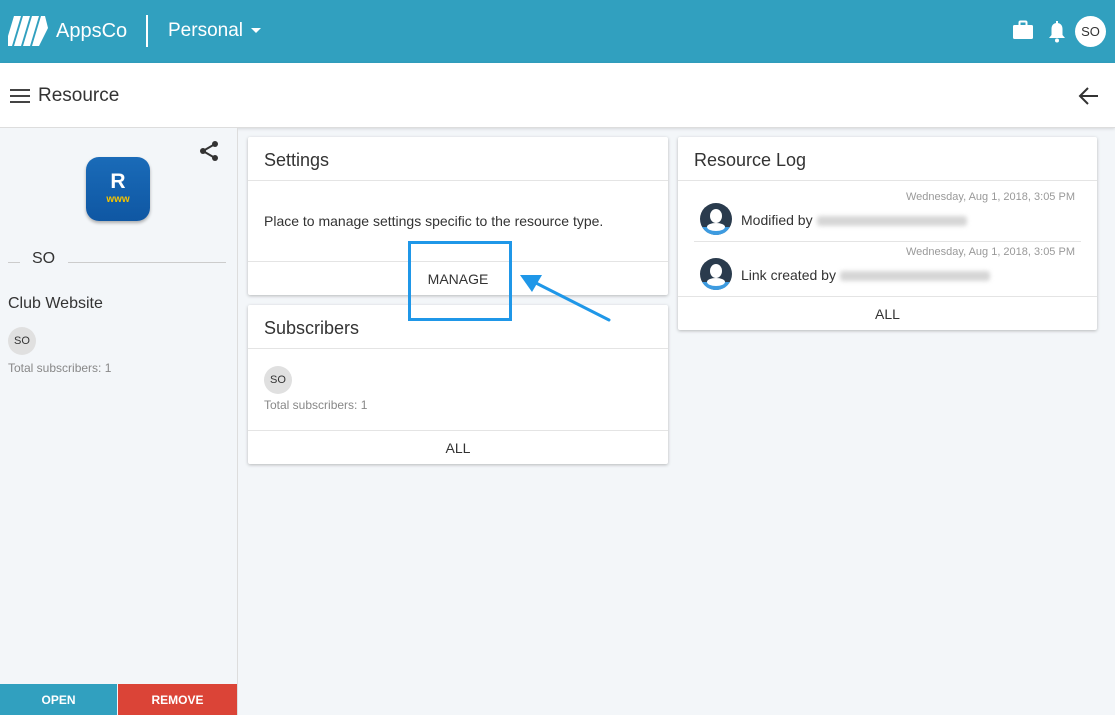 This screenshot has height=715, width=1115. I want to click on open-button: OPEN, so click(58, 699).